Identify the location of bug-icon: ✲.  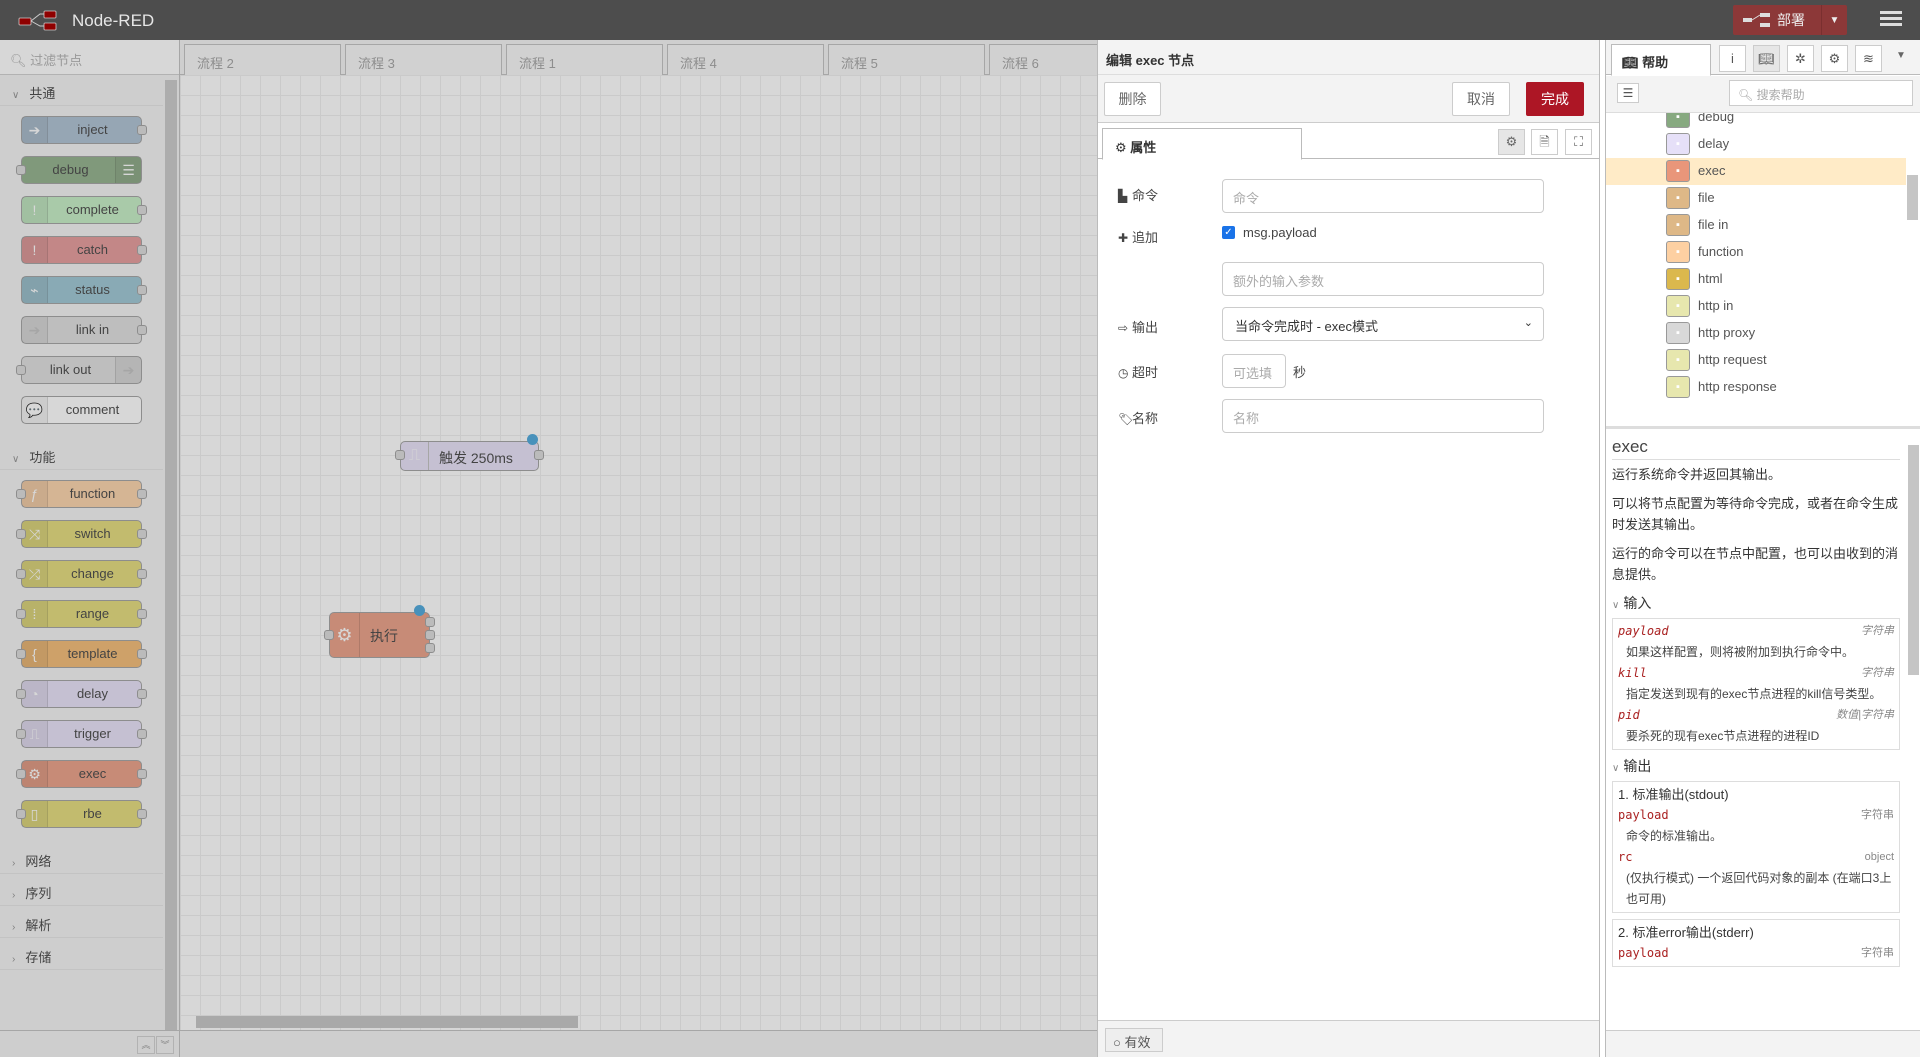
(1800, 58).